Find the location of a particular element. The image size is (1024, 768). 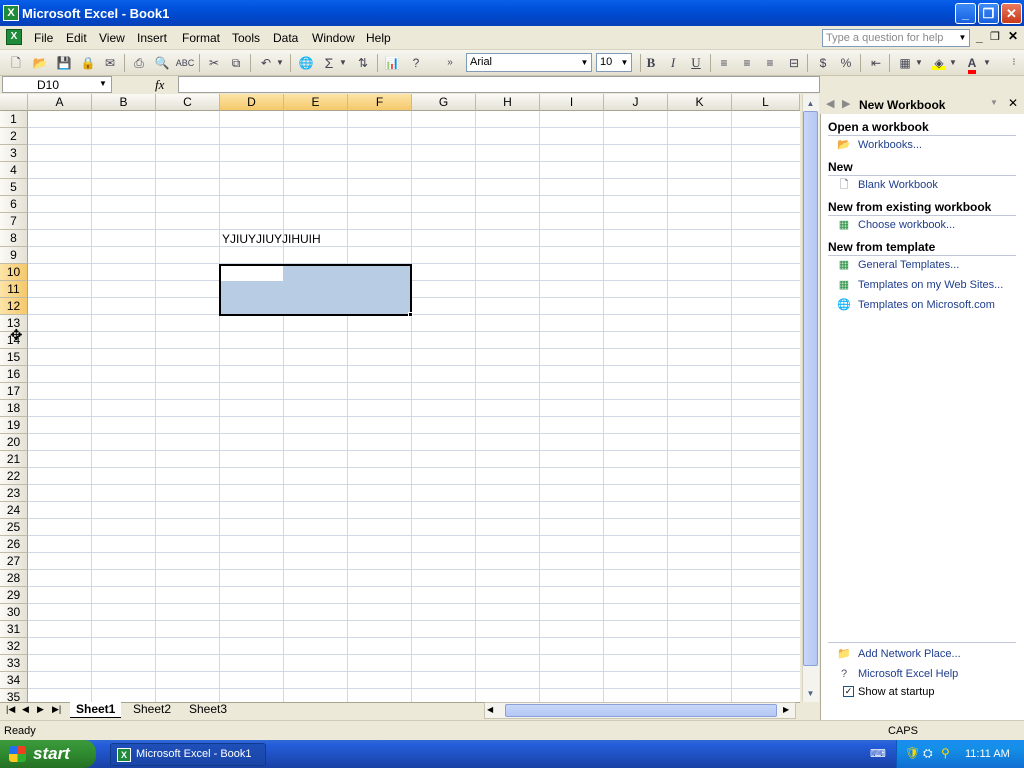

menu-file: File is located at coordinates (43, 38).